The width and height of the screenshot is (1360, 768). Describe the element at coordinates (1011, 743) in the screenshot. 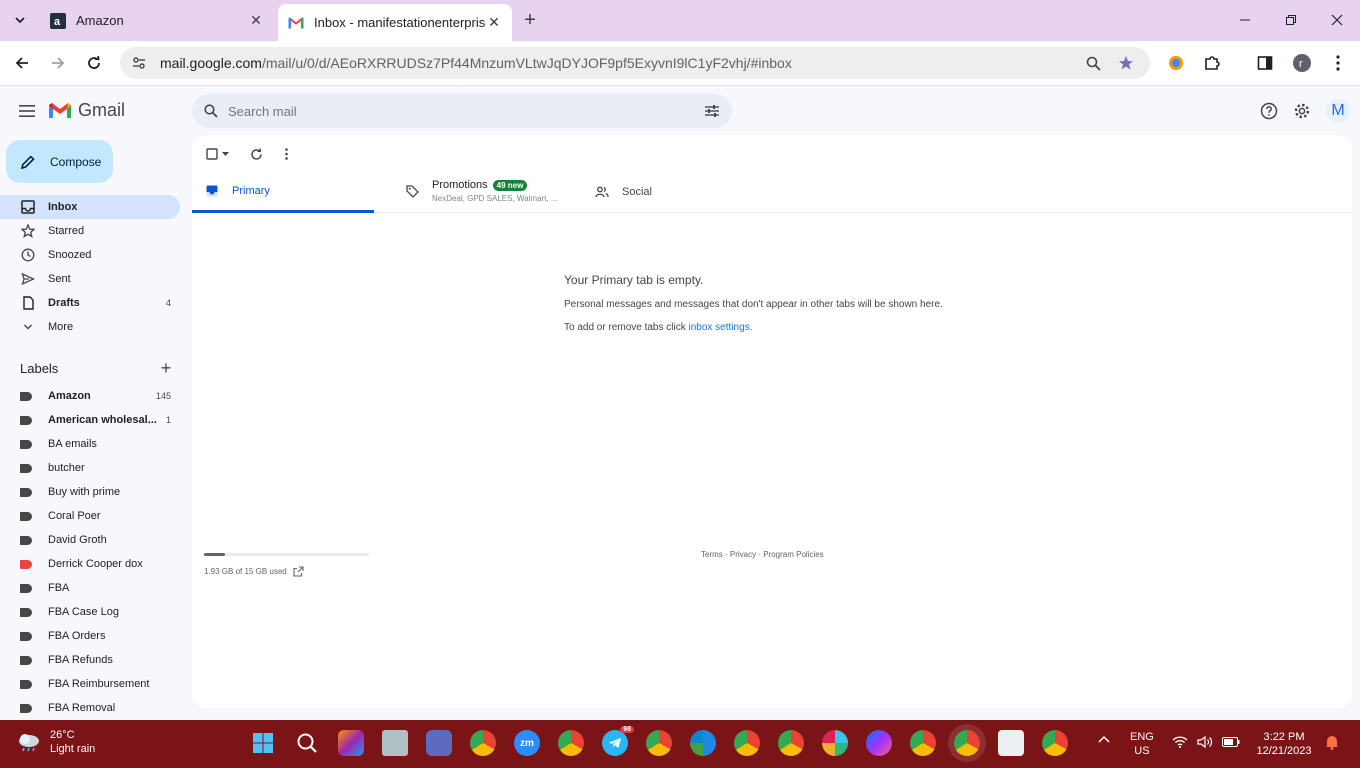

I see `snipping-tool-app` at that location.